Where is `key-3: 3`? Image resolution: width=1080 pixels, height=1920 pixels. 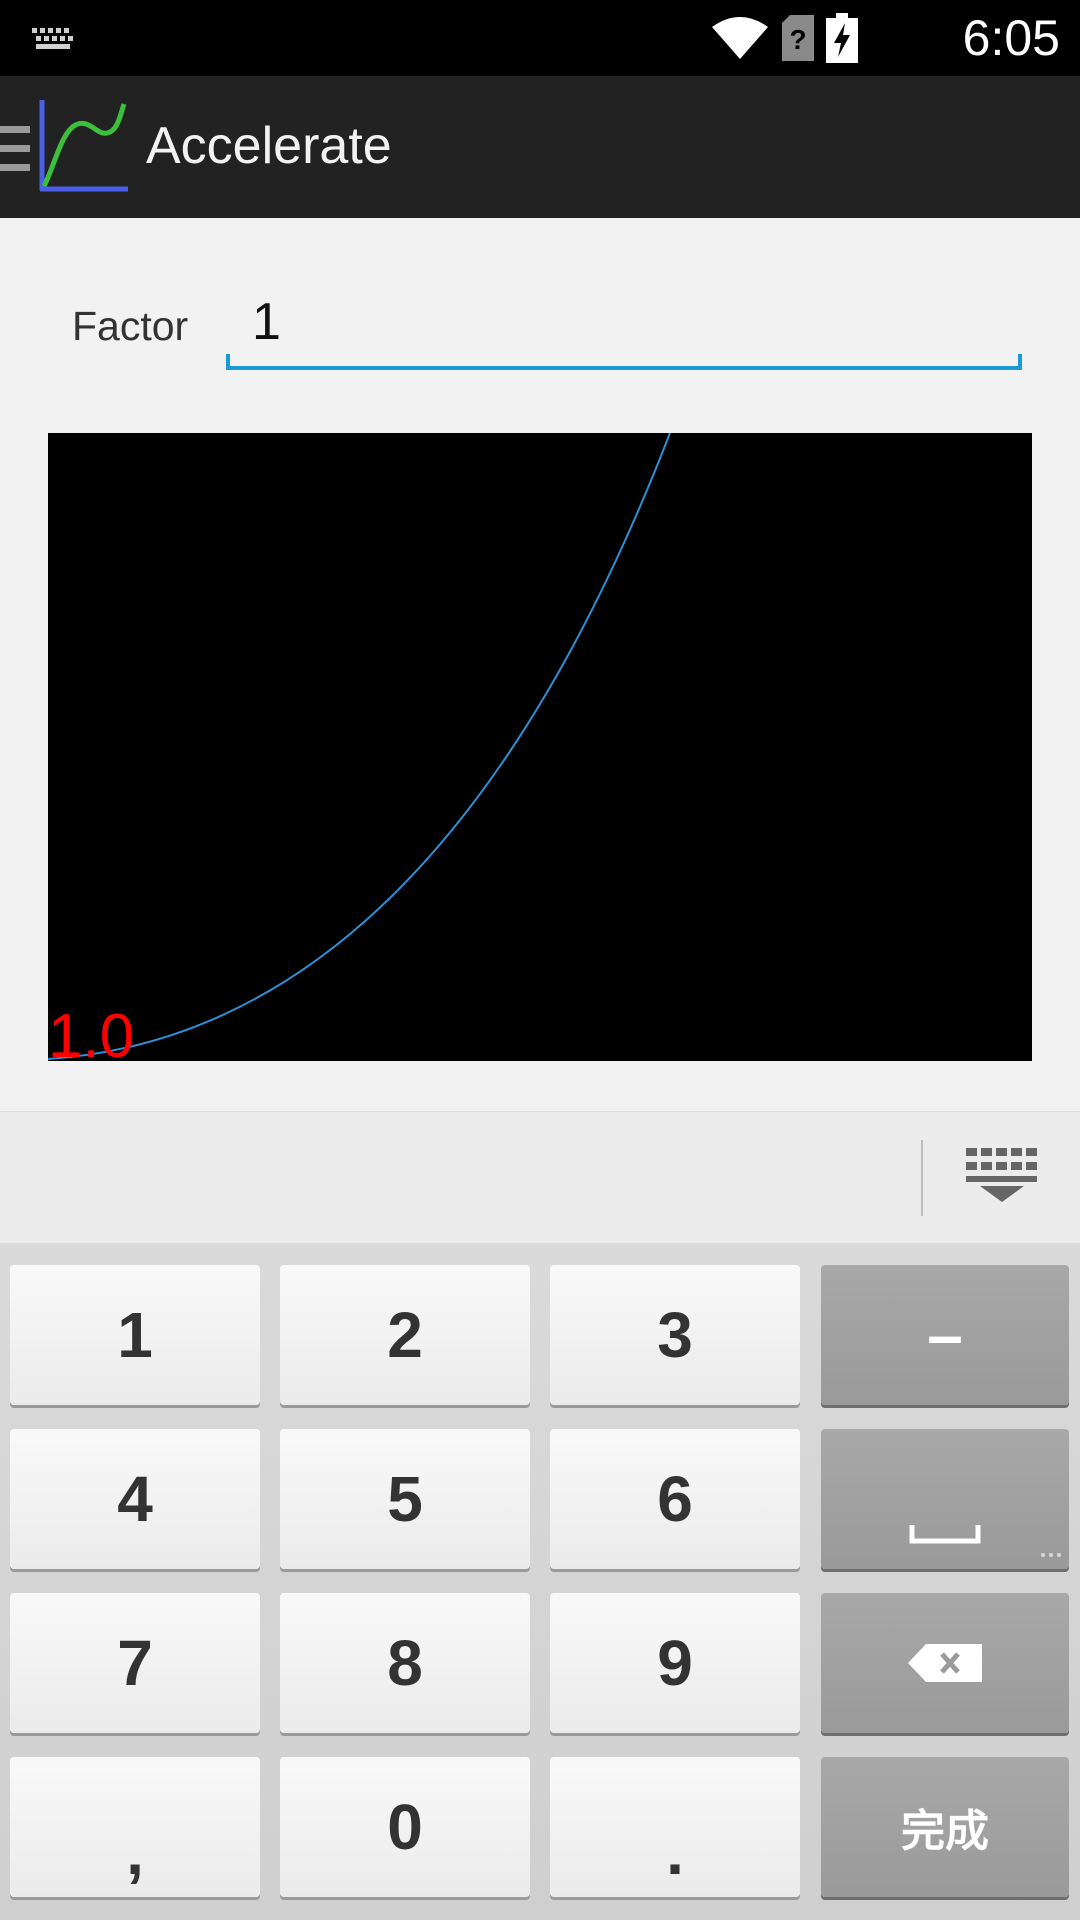
key-3: 3 is located at coordinates (675, 1335).